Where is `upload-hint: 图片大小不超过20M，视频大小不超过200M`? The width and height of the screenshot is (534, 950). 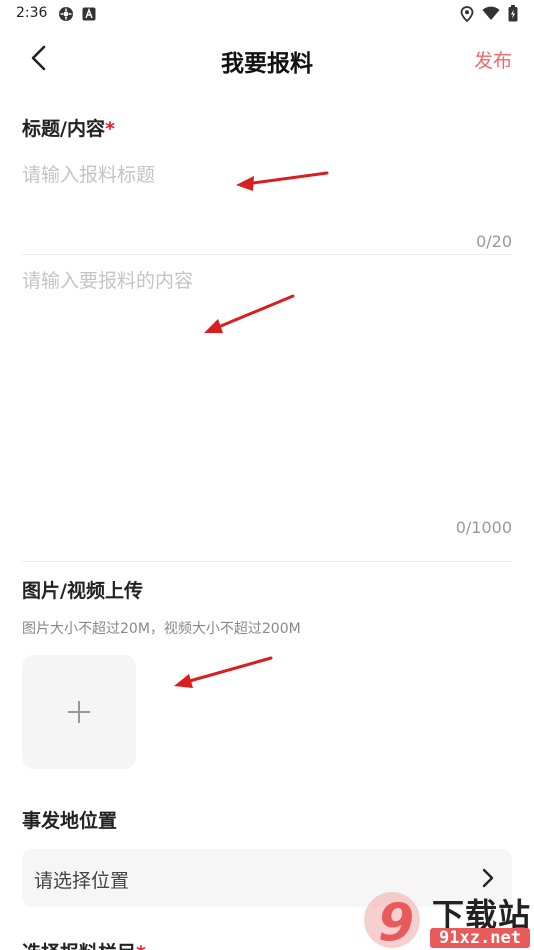 upload-hint: 图片大小不超过20M，视频大小不超过200M is located at coordinates (161, 629).